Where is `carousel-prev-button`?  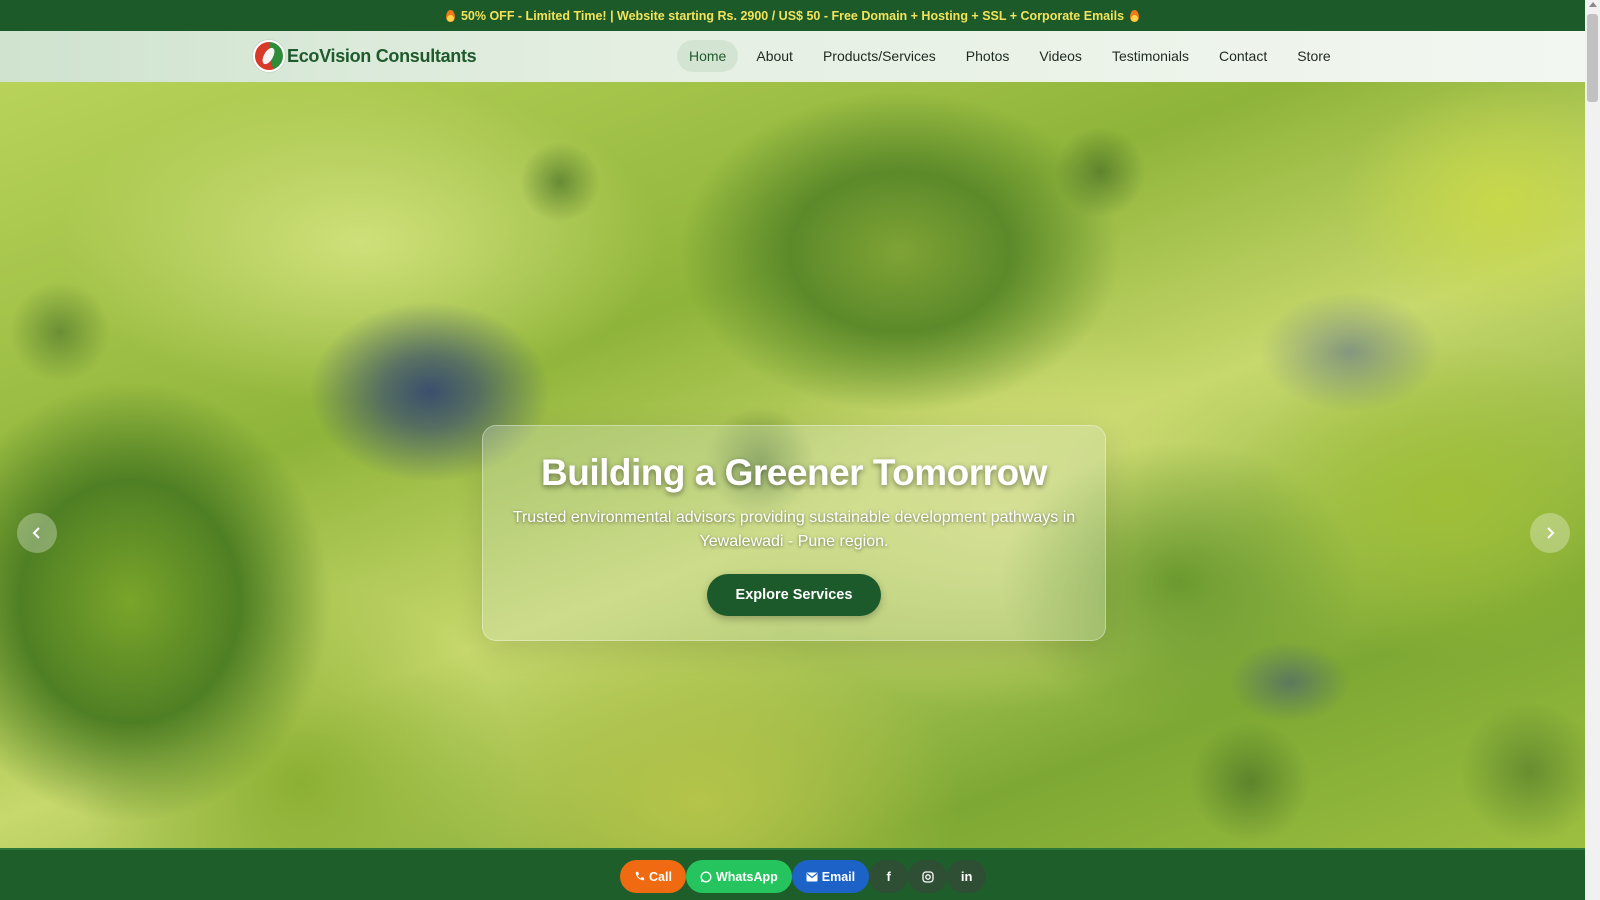 carousel-prev-button is located at coordinates (37, 533).